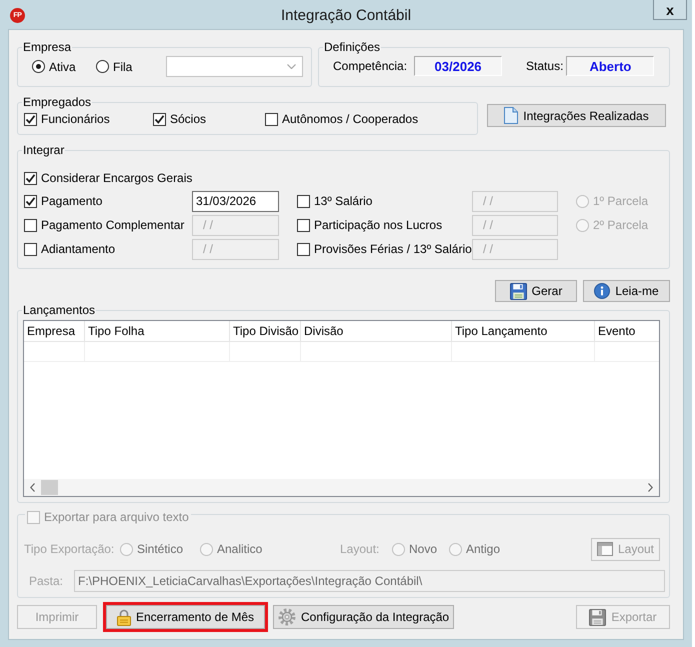  Describe the element at coordinates (350, 119) in the screenshot. I see `checkbox-label: Autônomos / Cooperados` at that location.